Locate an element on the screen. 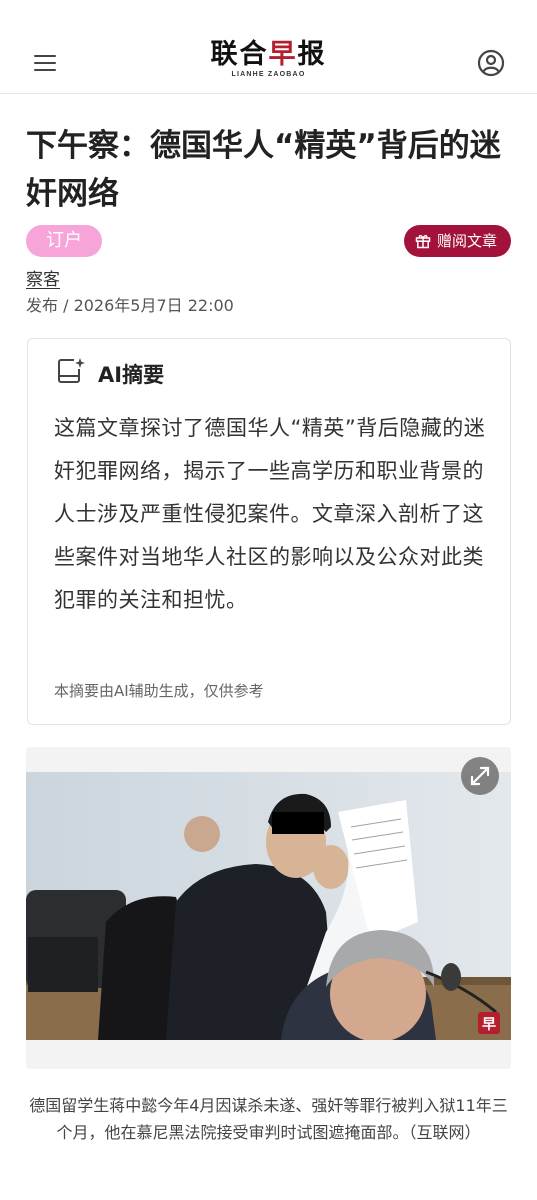 The image size is (537, 1200). gift-article-label: 赠阅文章 is located at coordinates (467, 241).